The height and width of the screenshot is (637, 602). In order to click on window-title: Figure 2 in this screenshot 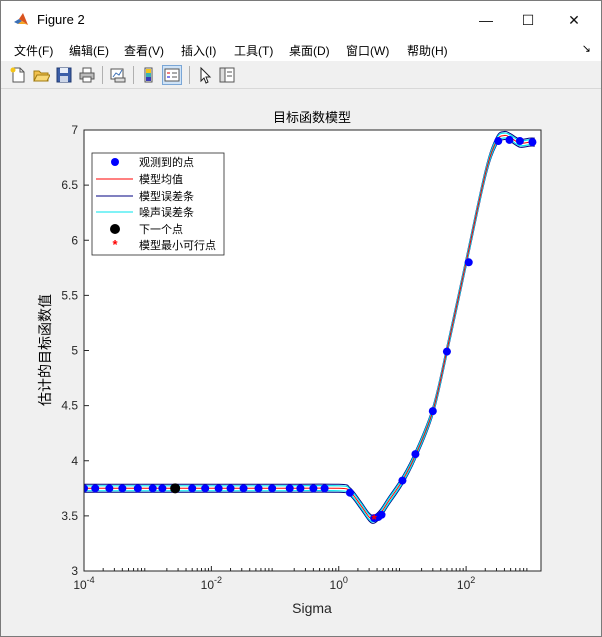, I will do `click(61, 19)`.